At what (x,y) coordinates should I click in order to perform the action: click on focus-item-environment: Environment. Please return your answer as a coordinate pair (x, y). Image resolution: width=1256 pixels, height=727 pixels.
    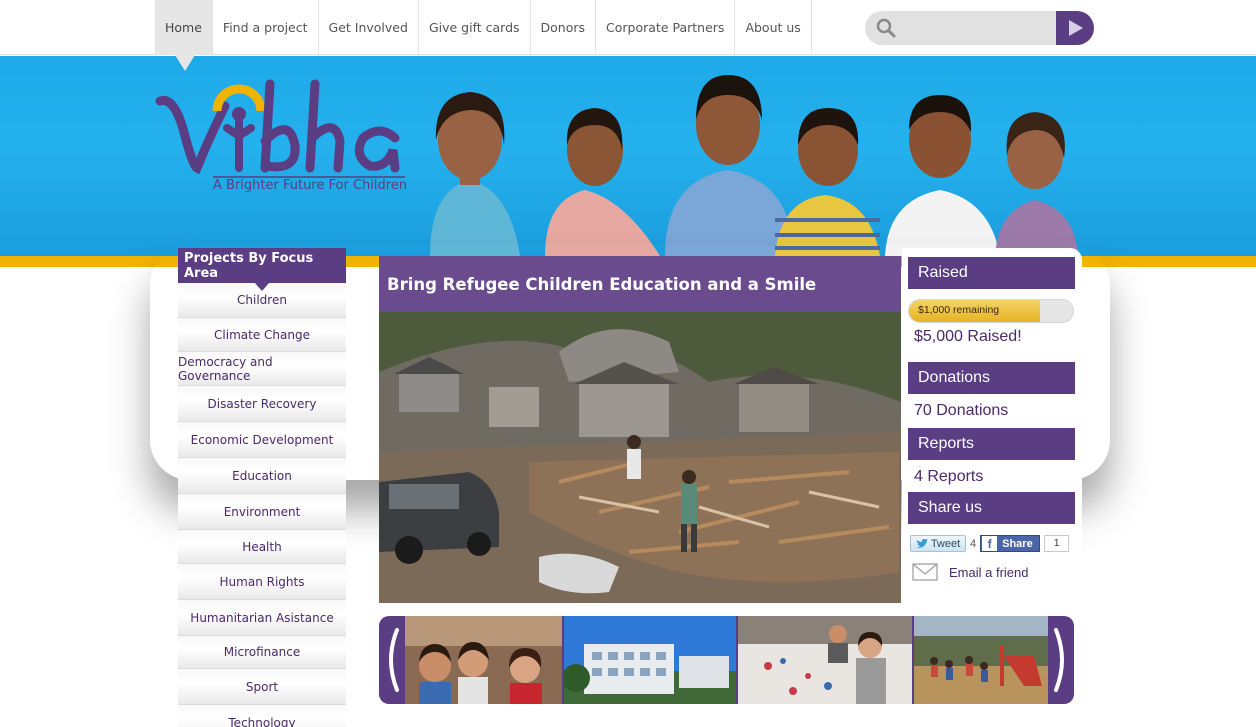
    Looking at the image, I should click on (262, 512).